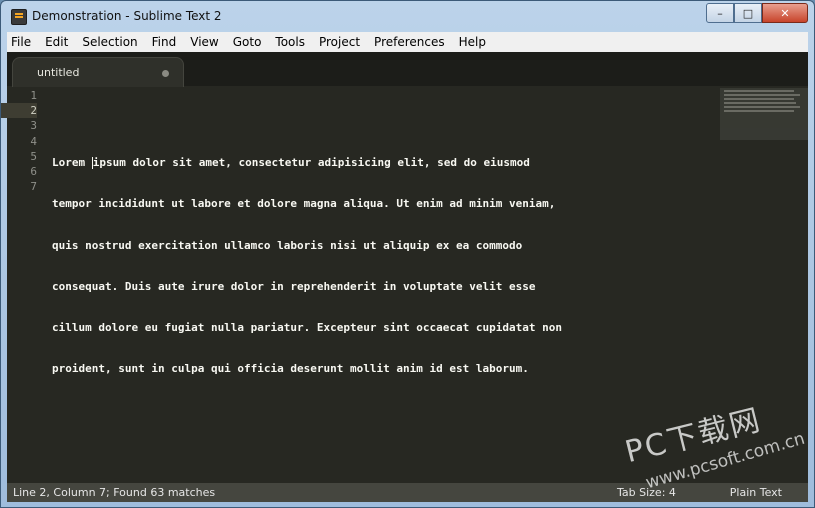 The width and height of the screenshot is (815, 508). What do you see at coordinates (748, 13) in the screenshot?
I see `maximize-button: □` at bounding box center [748, 13].